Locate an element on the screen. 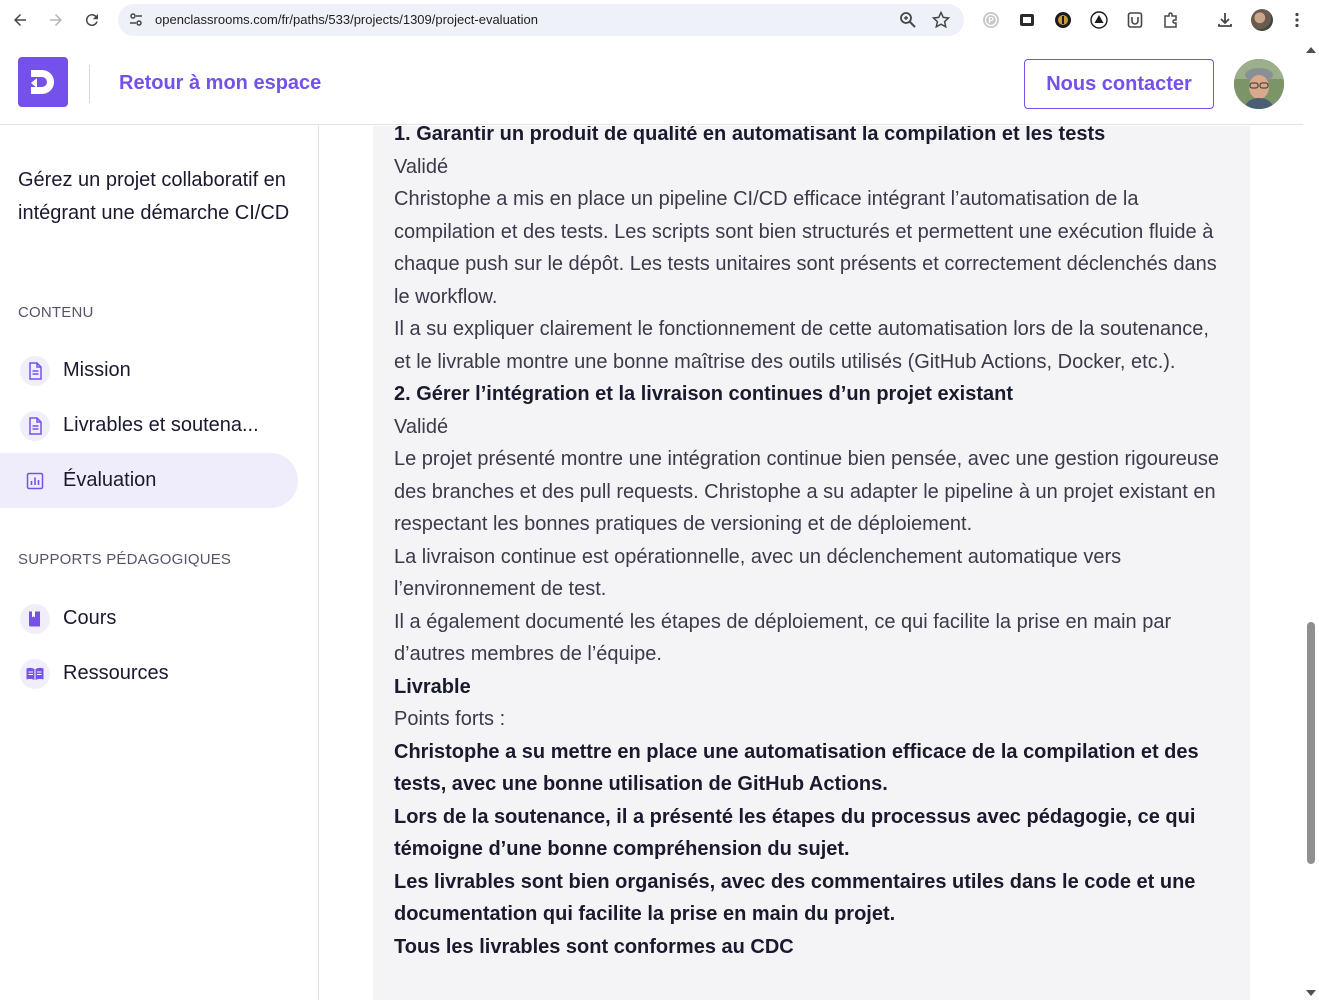 Image resolution: width=1319 pixels, height=1000 pixels. openclassrooms-logo is located at coordinates (43, 82).